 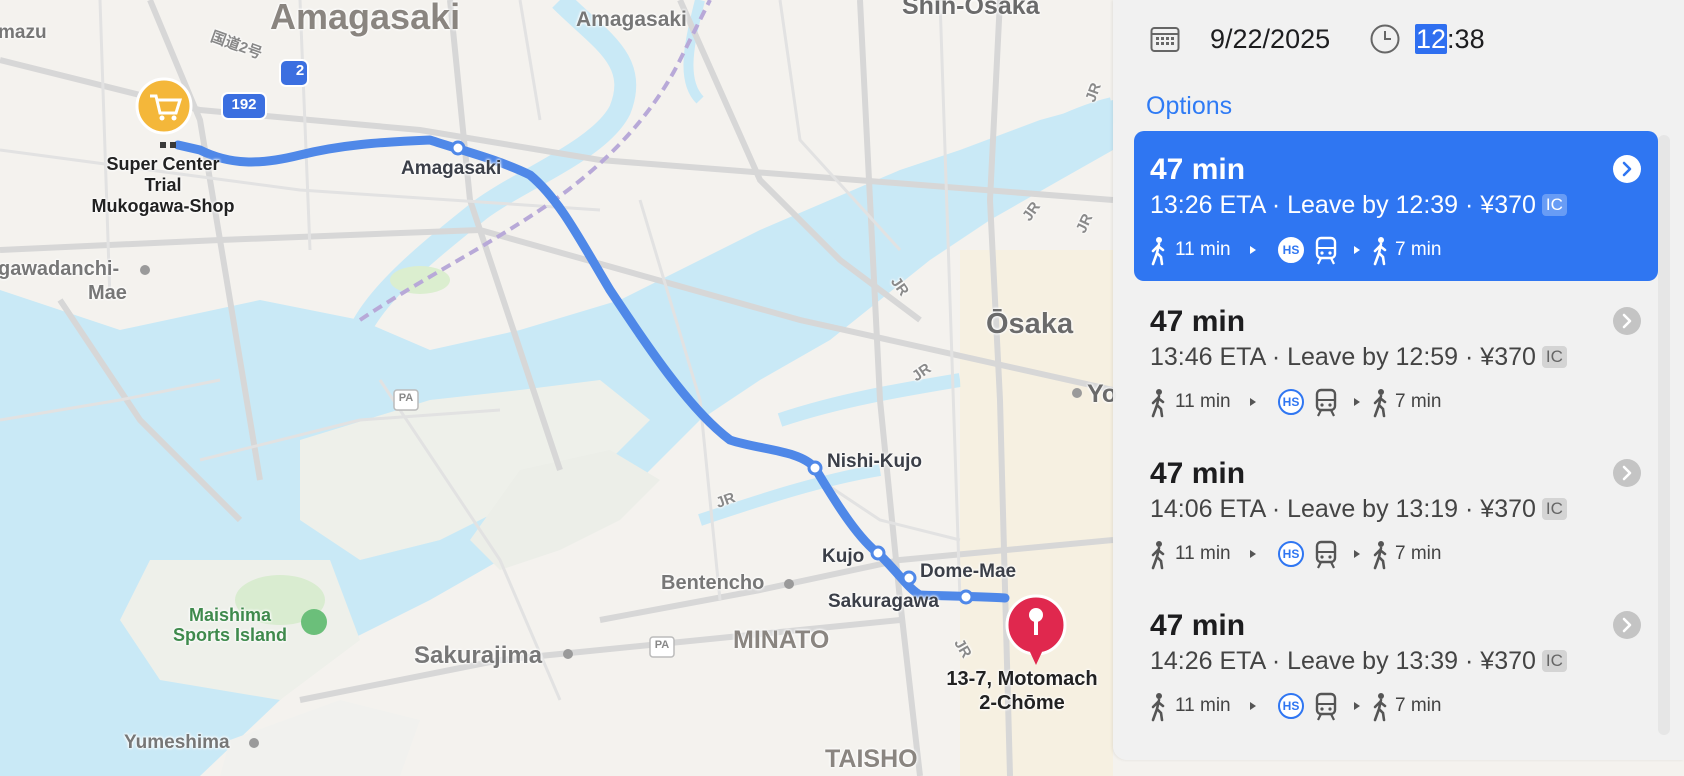 I want to click on station-dot-kujo, so click(x=878, y=553).